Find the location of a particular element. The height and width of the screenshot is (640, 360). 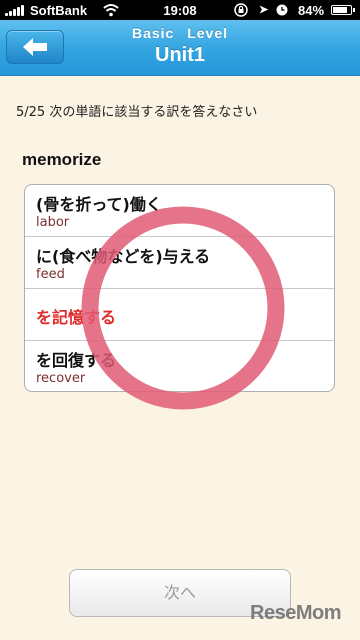

resemom-logo: ReseMom is located at coordinates (295, 613).